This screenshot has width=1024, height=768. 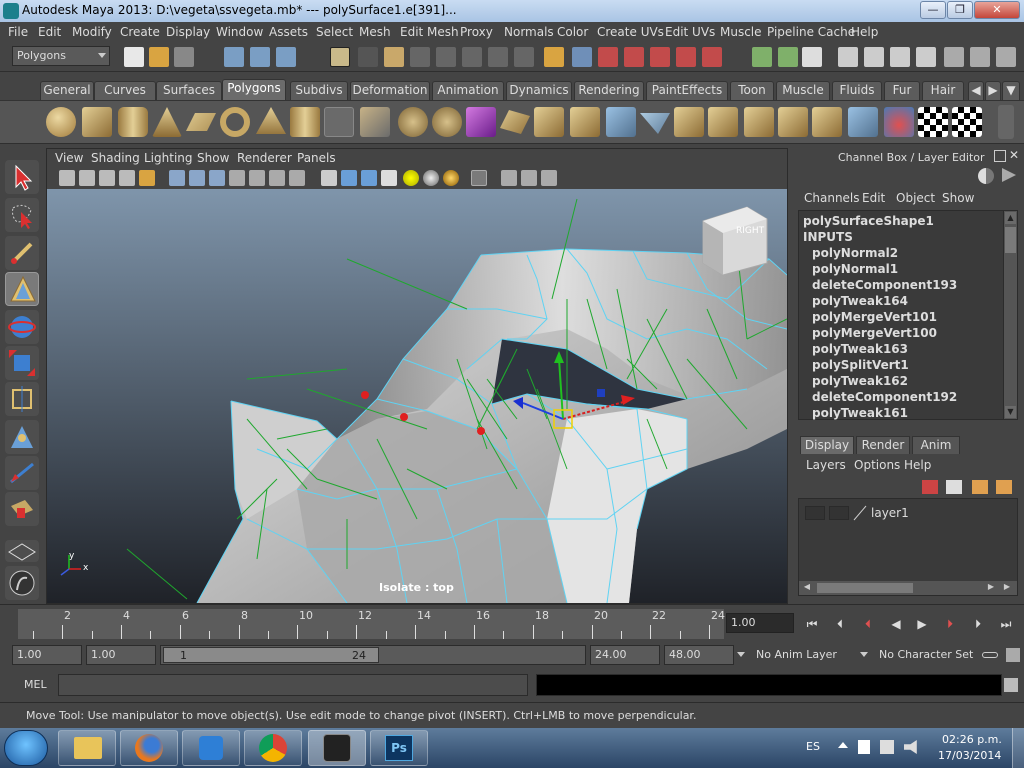 I want to click on mel-label: MEL, so click(x=35, y=684).